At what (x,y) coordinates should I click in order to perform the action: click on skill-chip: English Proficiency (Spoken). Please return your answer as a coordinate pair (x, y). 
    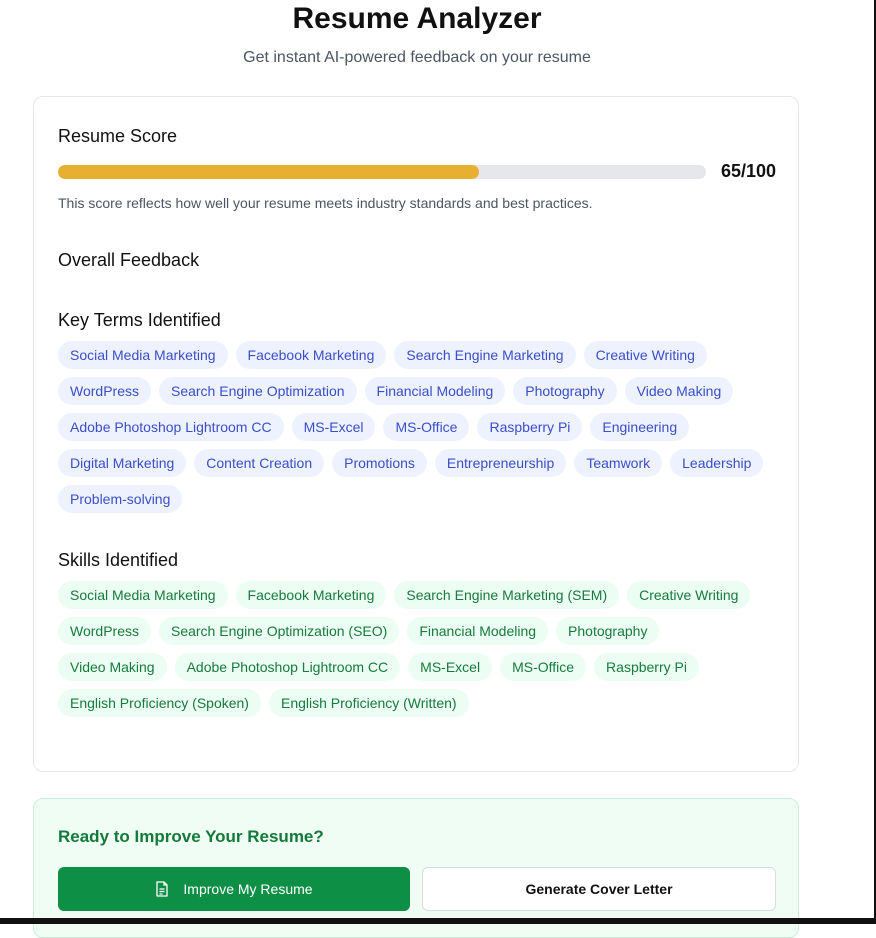
    Looking at the image, I should click on (159, 703).